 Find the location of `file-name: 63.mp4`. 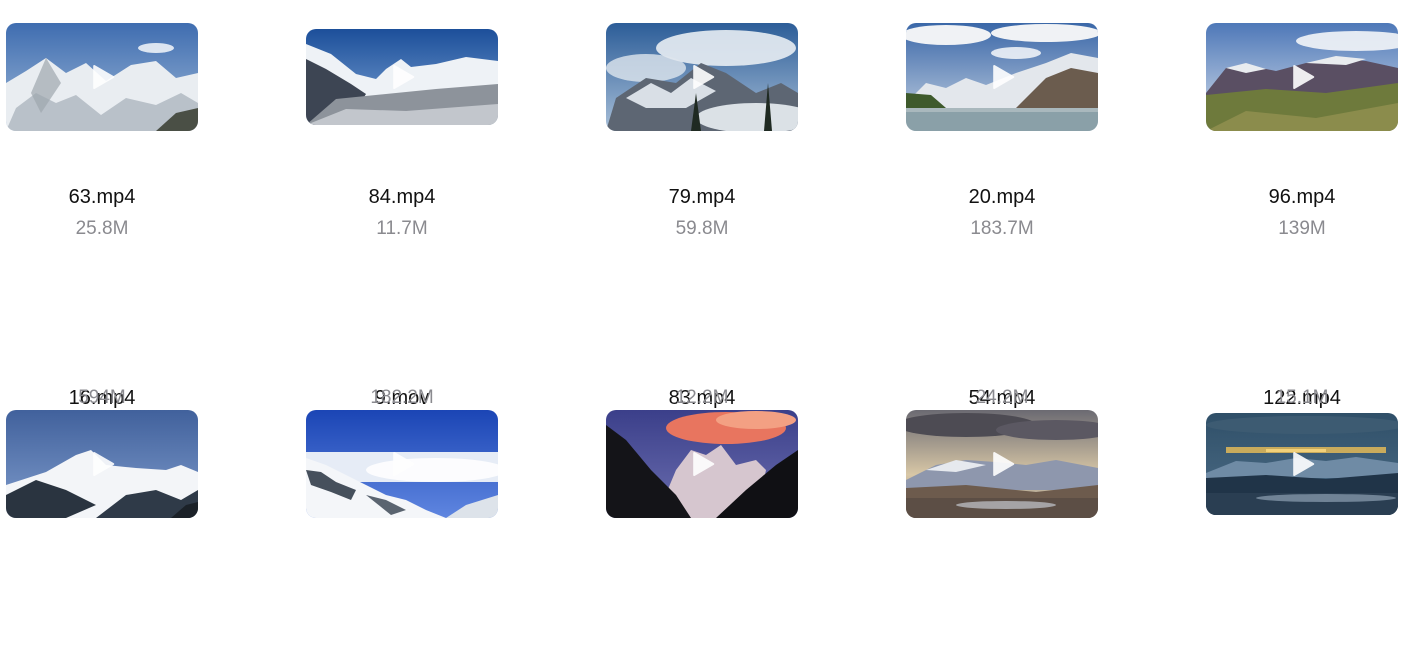

file-name: 63.mp4 is located at coordinates (102, 197).